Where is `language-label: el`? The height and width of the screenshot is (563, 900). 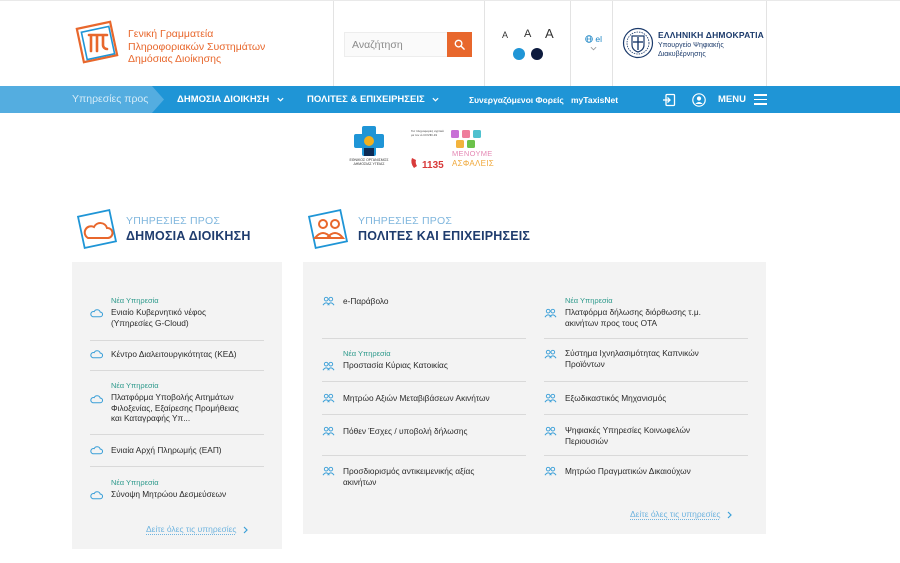
language-label: el is located at coordinates (598, 39).